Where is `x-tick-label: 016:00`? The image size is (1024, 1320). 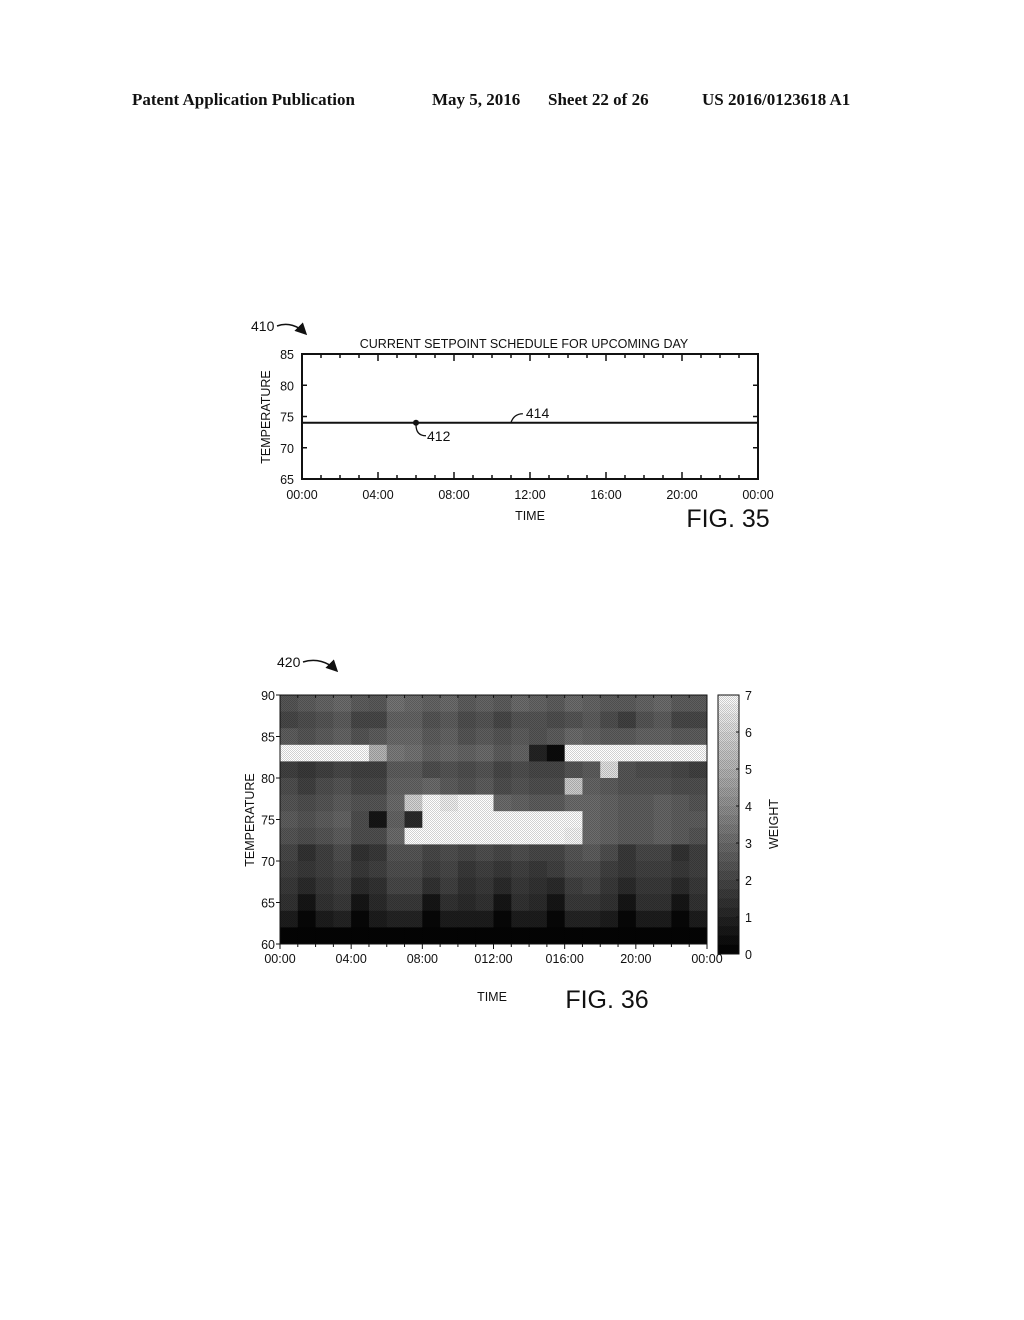
x-tick-label: 016:00 is located at coordinates (565, 959).